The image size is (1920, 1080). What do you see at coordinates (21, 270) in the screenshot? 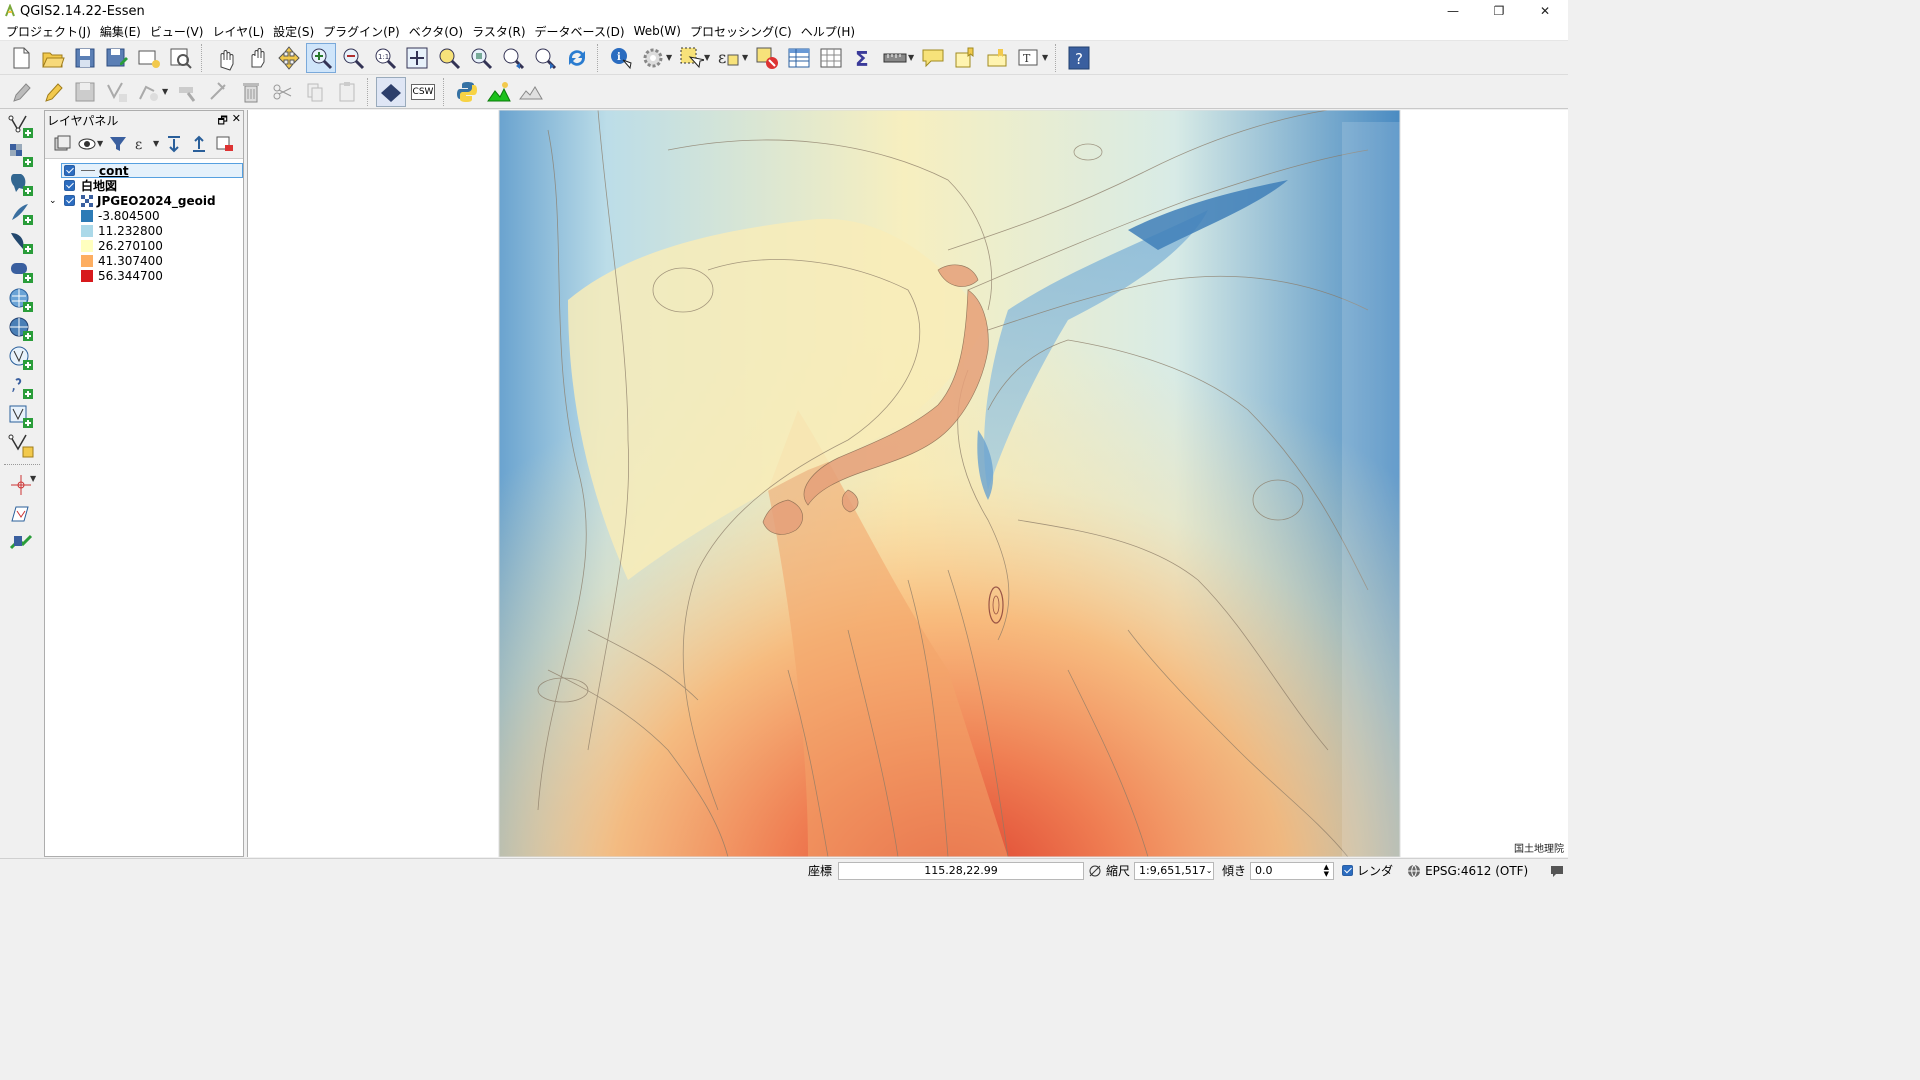
I see `add-oracle-layer-icon` at bounding box center [21, 270].